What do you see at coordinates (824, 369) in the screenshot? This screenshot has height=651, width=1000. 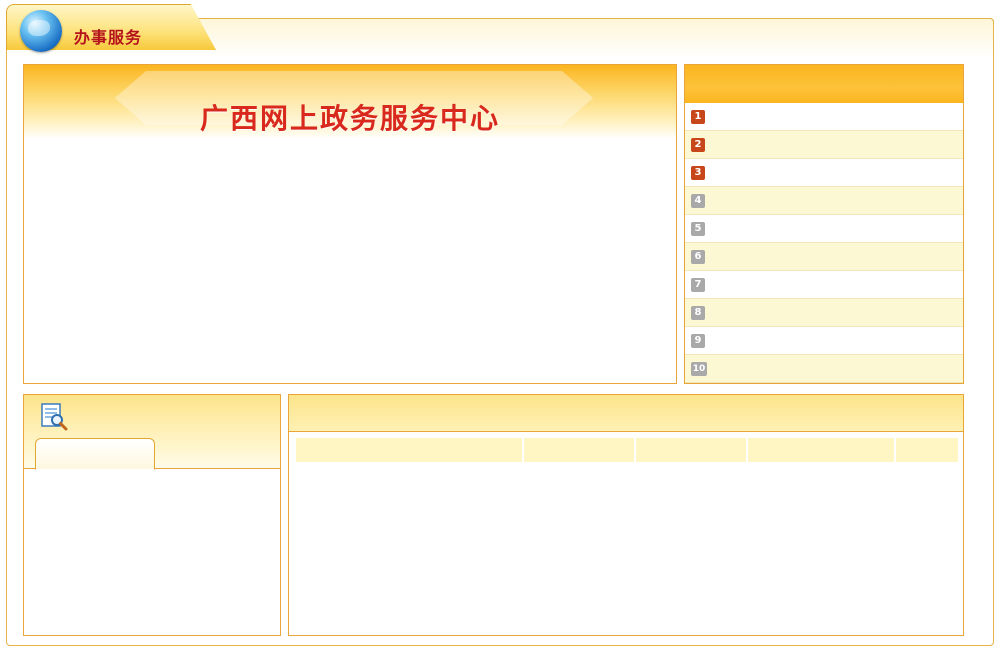 I see `ranking-item: 10` at bounding box center [824, 369].